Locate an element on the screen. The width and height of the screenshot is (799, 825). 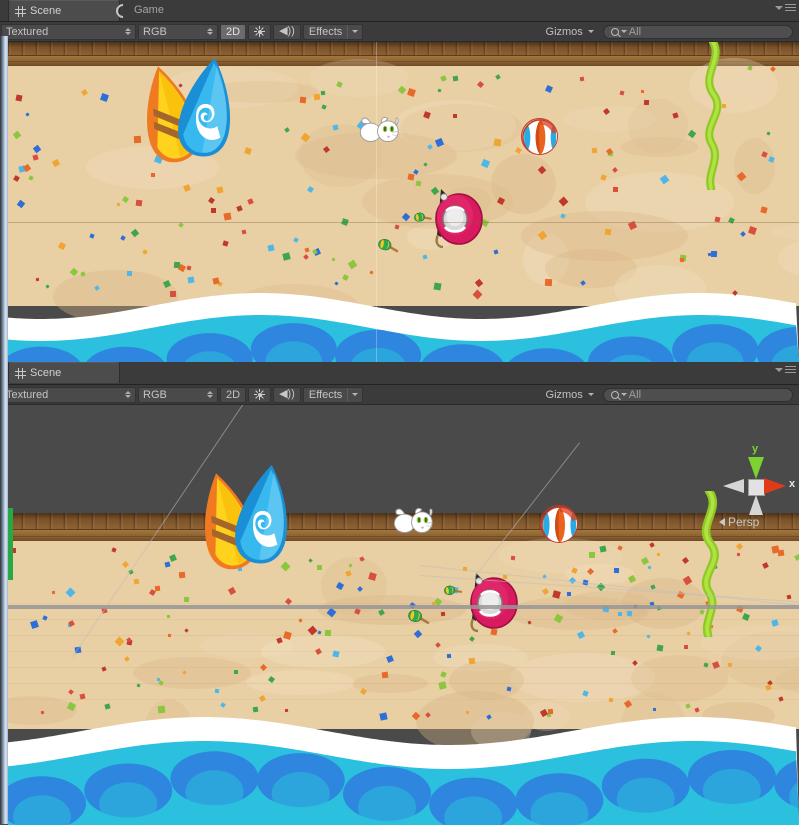
gizmos-dropdown-bottom: Gizmos is located at coordinates (570, 395).